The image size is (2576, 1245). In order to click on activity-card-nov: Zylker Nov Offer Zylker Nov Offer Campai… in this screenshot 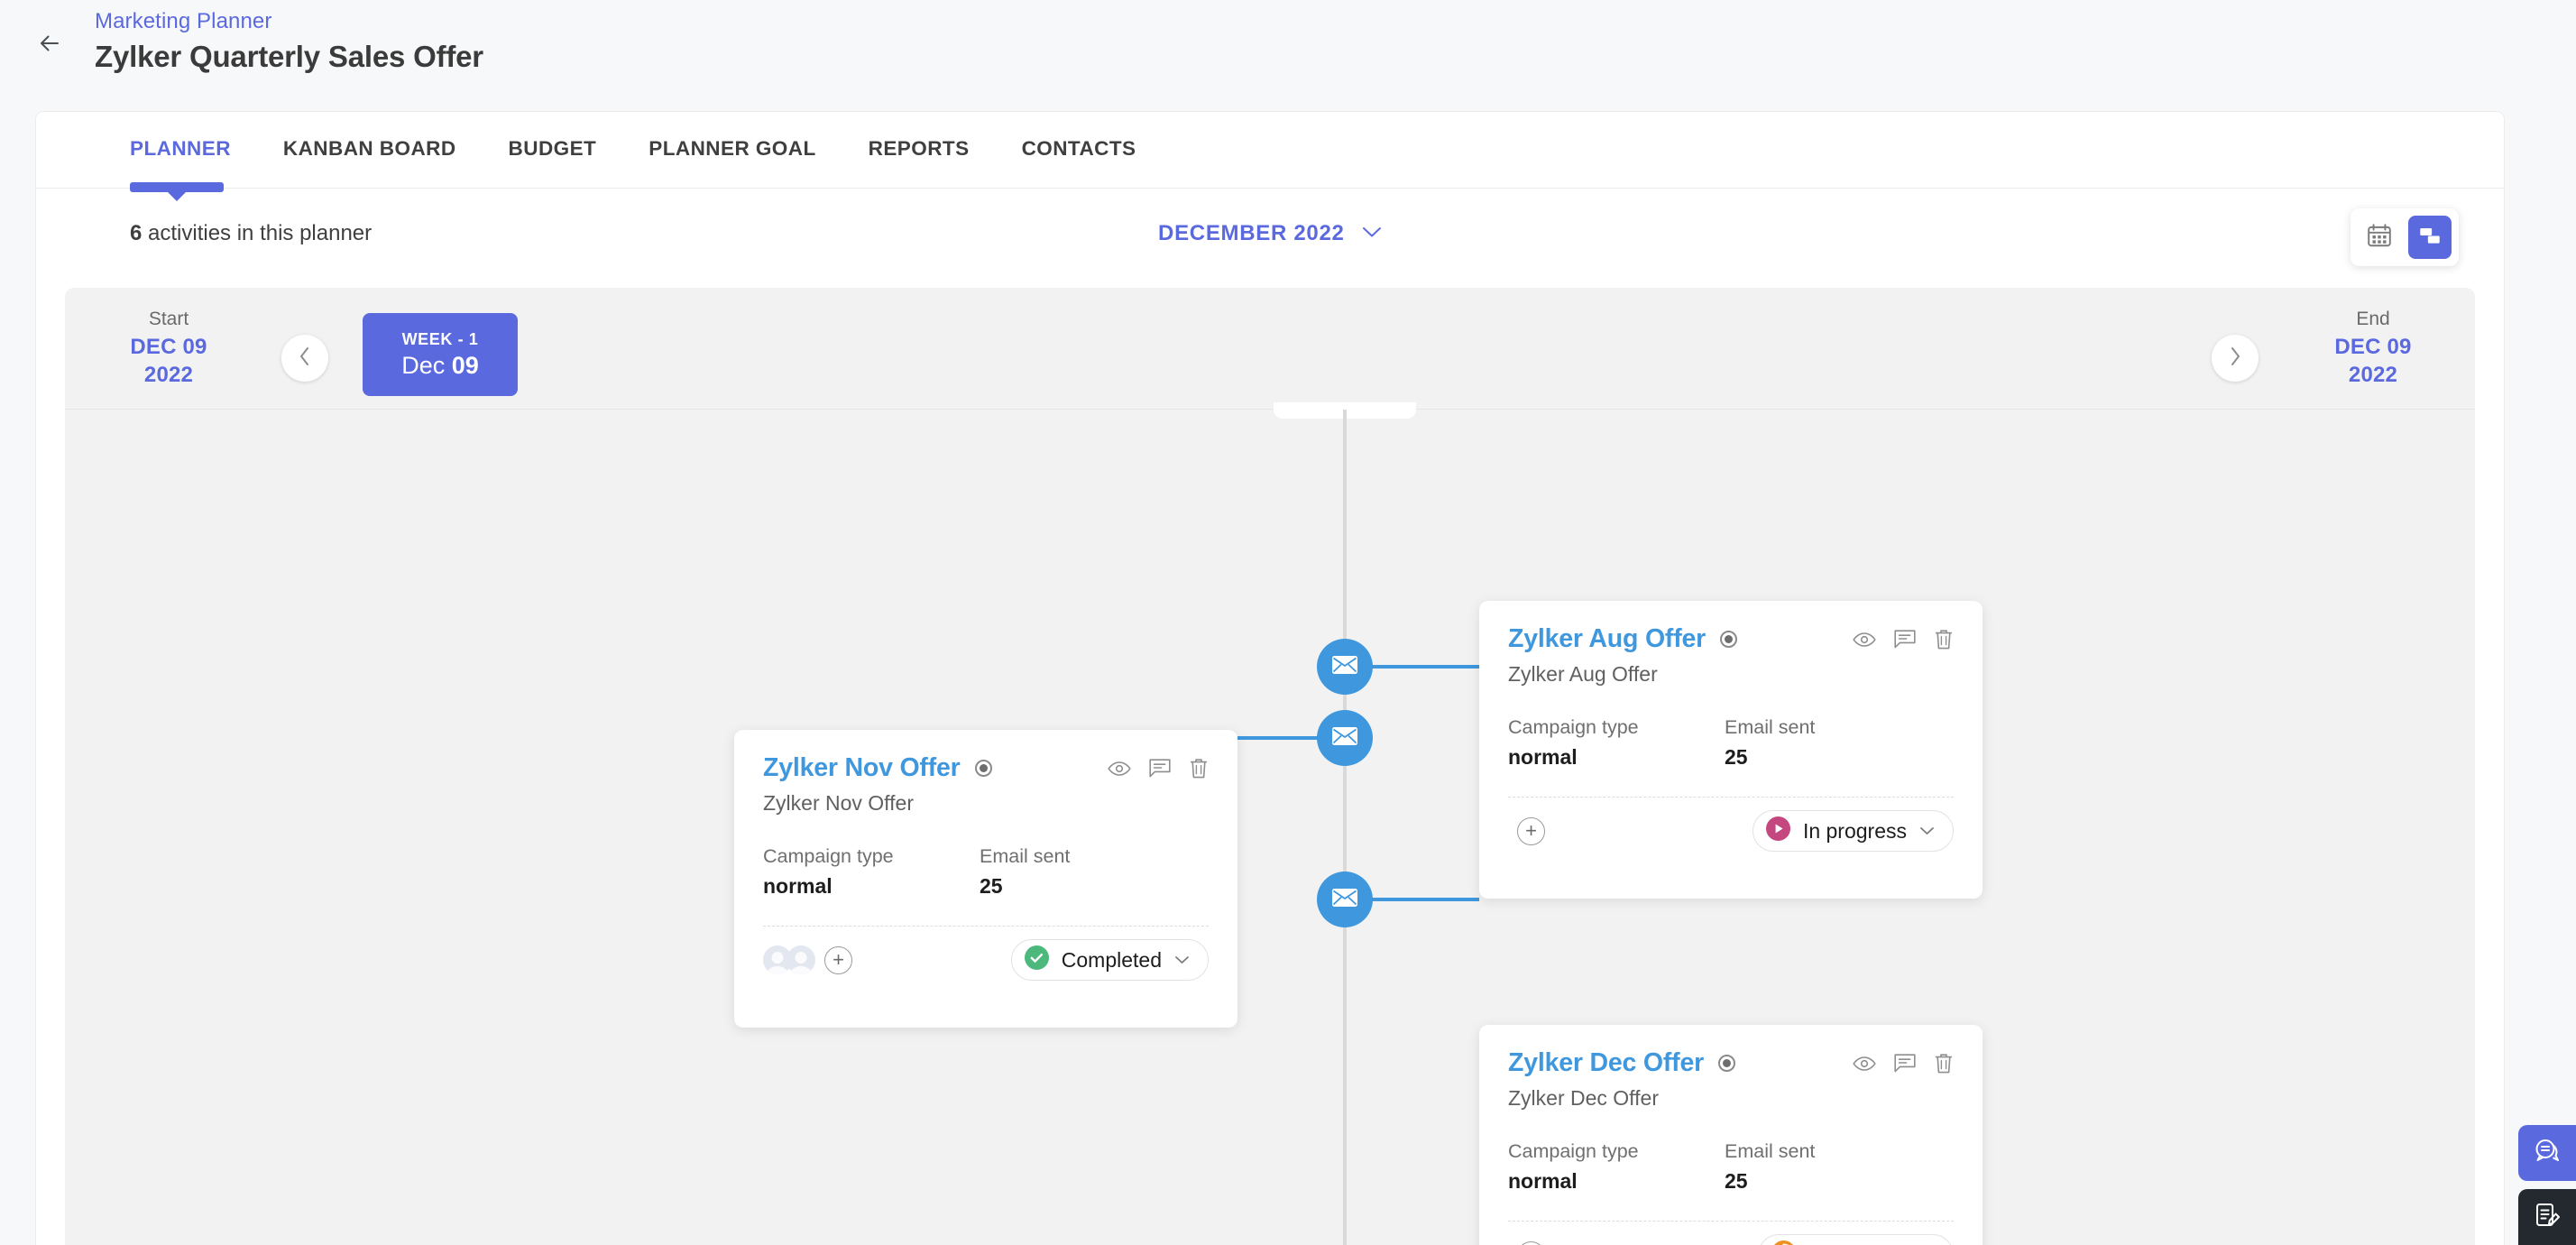, I will do `click(985, 879)`.